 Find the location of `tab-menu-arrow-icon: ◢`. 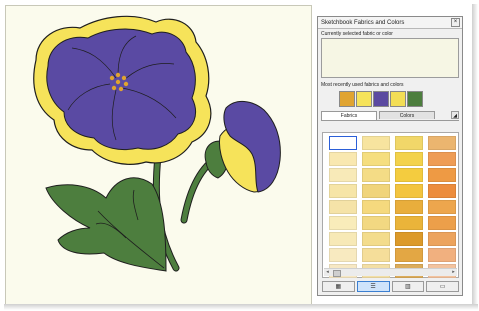

tab-menu-arrow-icon: ◢ is located at coordinates (455, 115).